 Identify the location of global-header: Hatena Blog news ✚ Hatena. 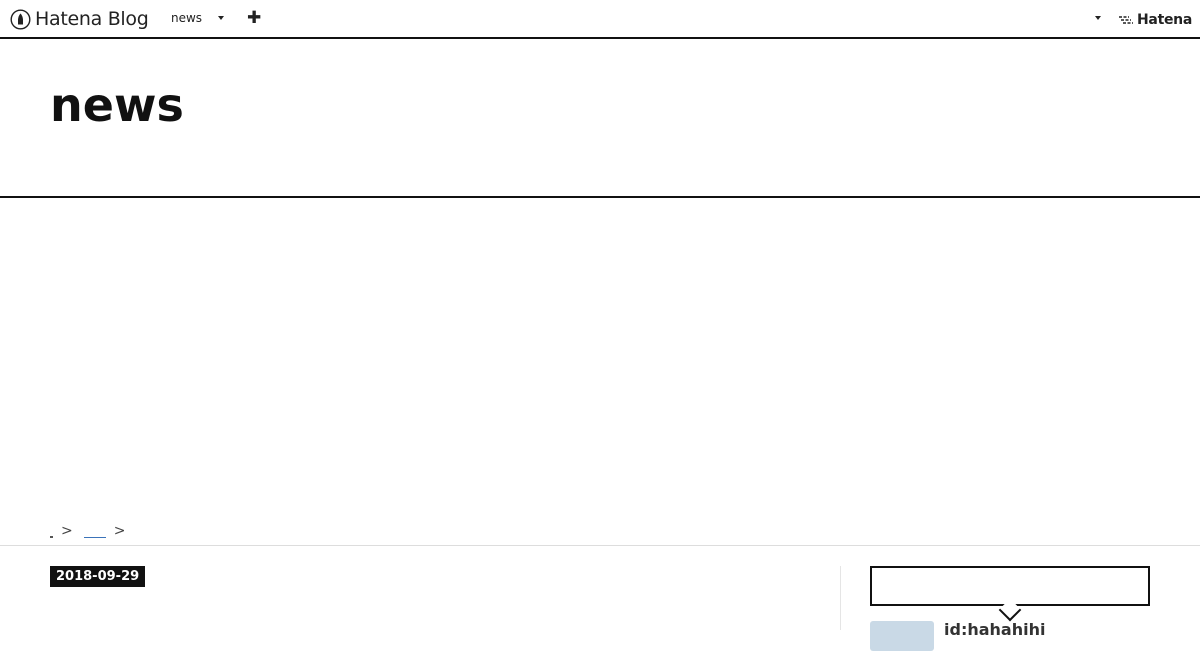
(600, 19).